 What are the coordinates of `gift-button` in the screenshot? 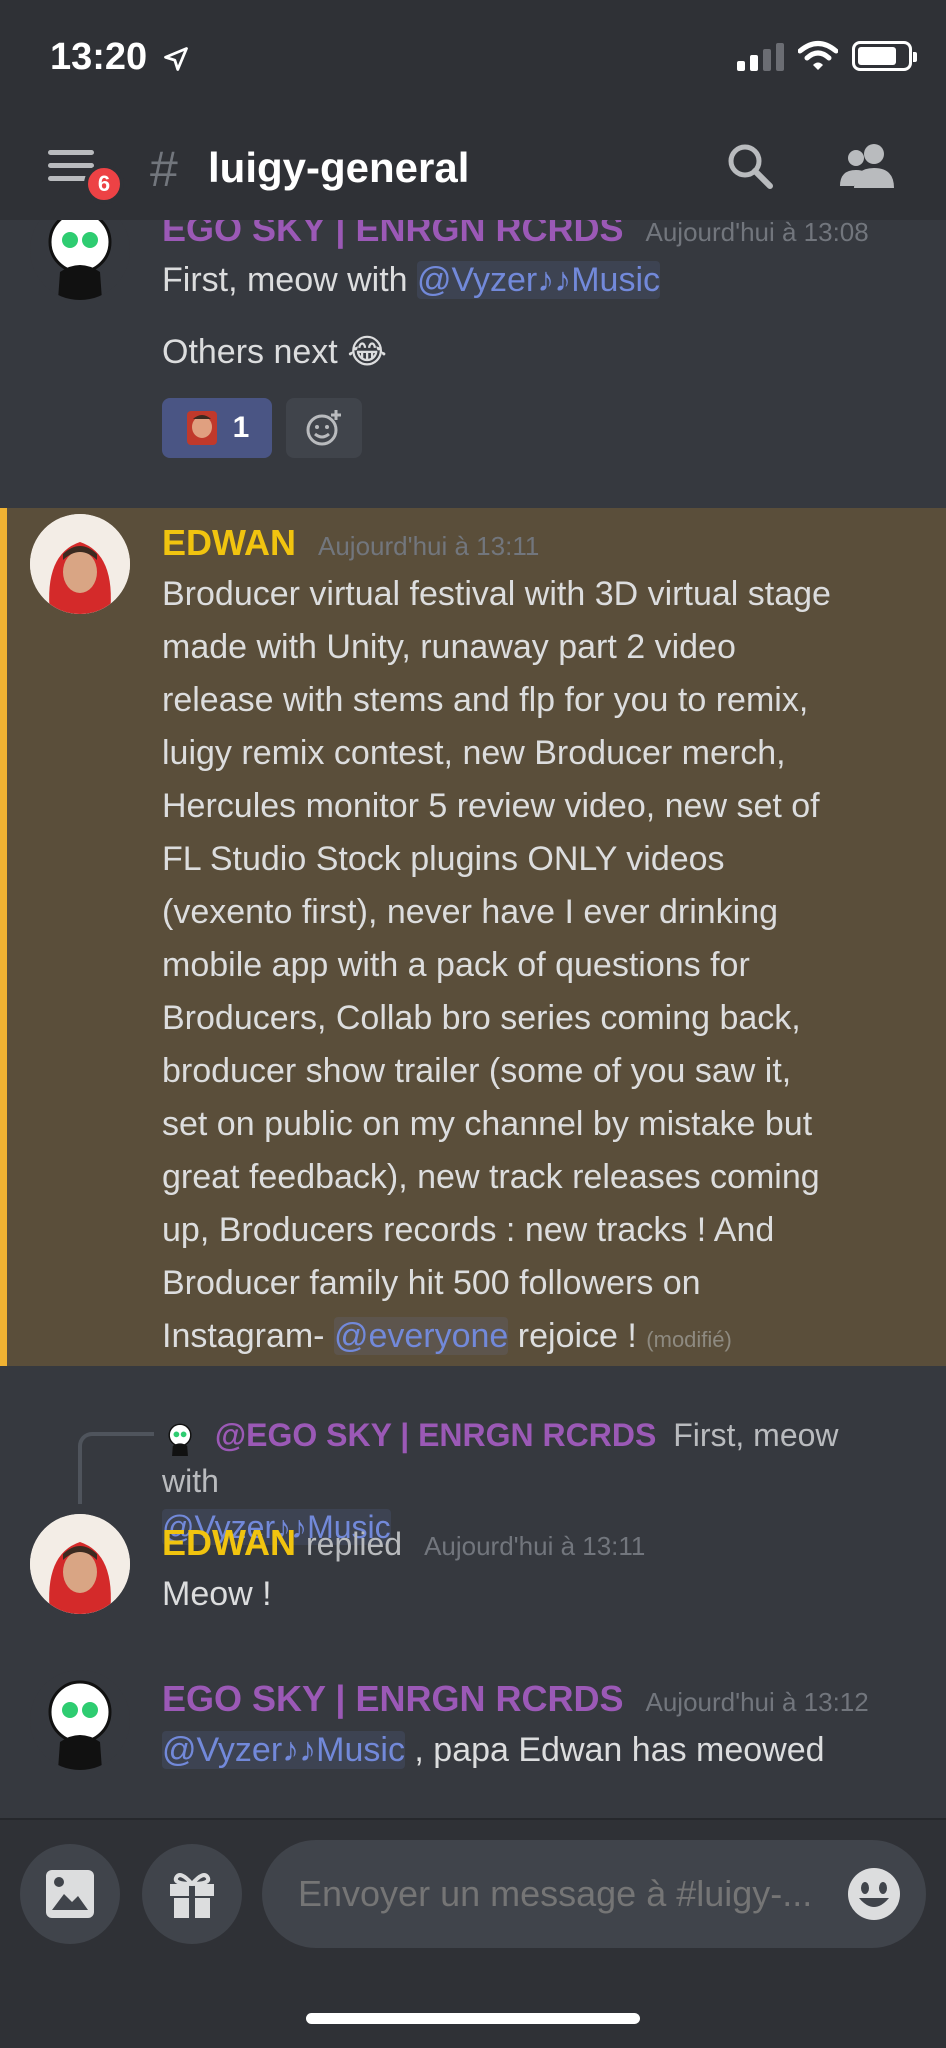 It's located at (192, 1894).